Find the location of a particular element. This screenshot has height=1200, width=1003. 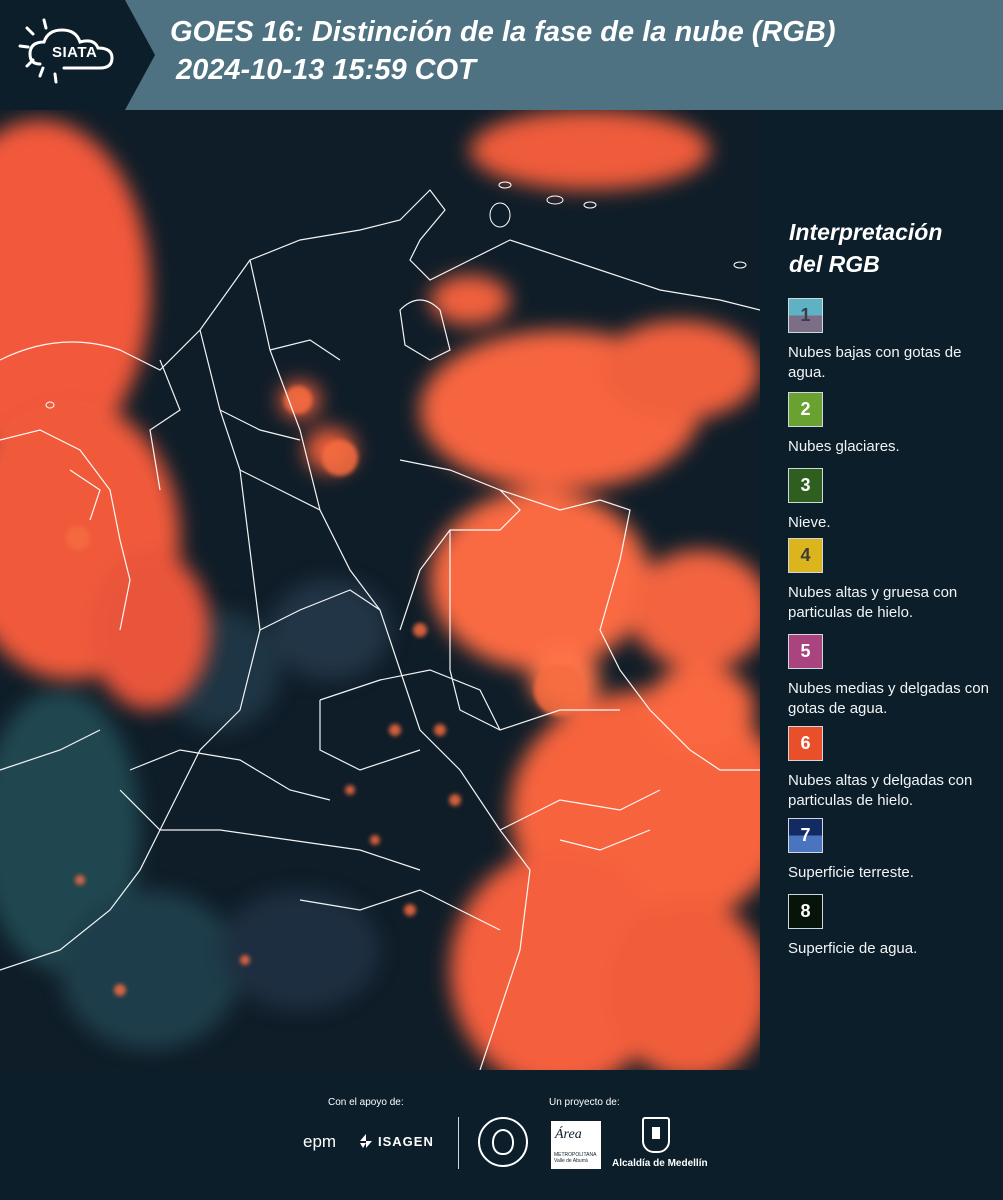

government-seal-logo is located at coordinates (503, 1142).